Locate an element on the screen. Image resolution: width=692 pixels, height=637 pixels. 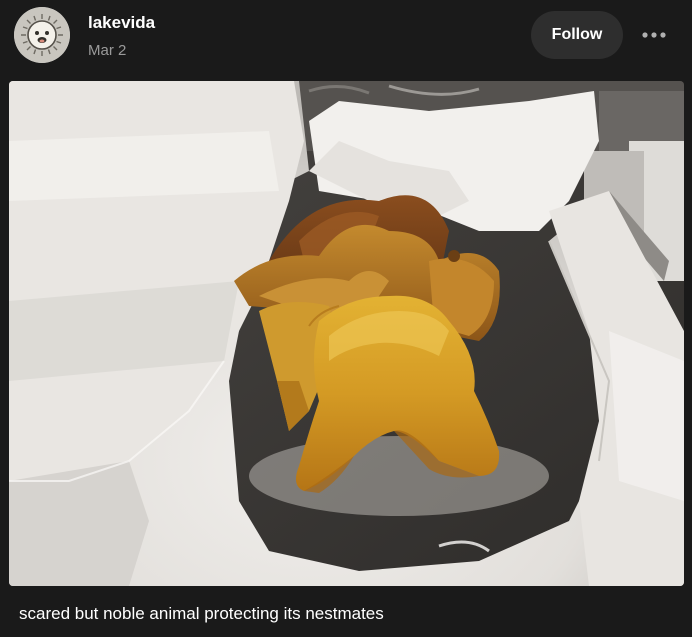
more-options-button is located at coordinates (654, 35).